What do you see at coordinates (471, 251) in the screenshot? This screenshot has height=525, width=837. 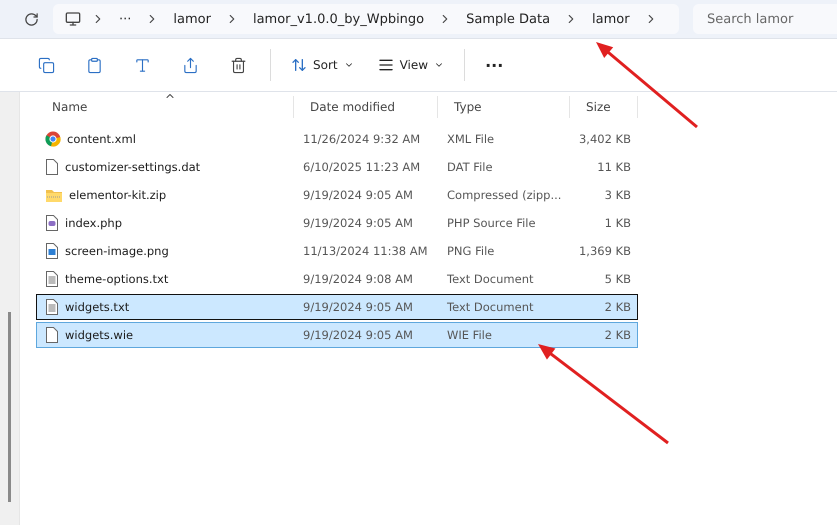 I see `type-cell-text: PNG File` at bounding box center [471, 251].